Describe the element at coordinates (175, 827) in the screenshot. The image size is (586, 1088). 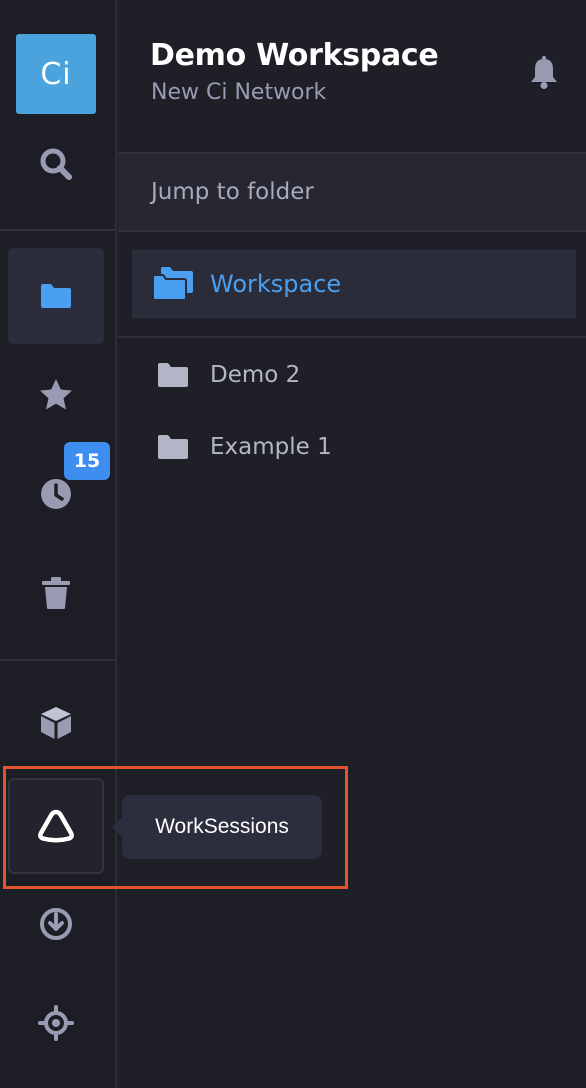
I see `highlight-box` at that location.